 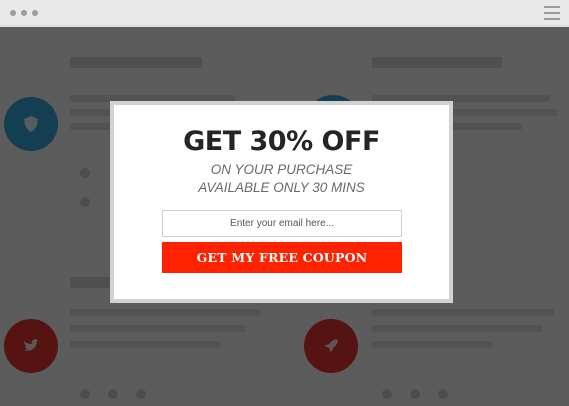 What do you see at coordinates (281, 141) in the screenshot?
I see `popup-headline: GET 30% OFF` at bounding box center [281, 141].